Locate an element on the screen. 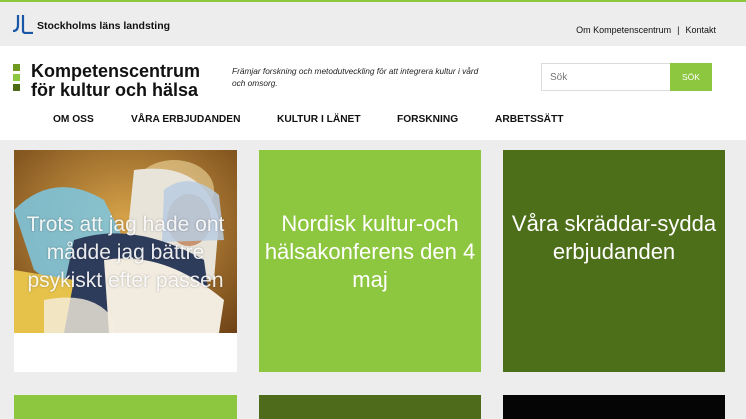 This screenshot has width=746, height=419. tile-headline: Våra skräddar-sydda erbjudanden is located at coordinates (614, 237).